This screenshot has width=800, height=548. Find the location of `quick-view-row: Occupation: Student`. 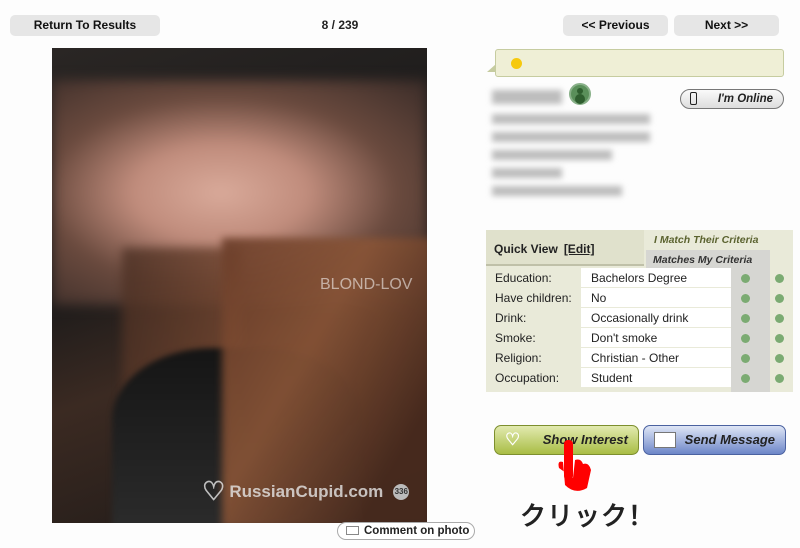

quick-view-row: Occupation: Student is located at coordinates (639, 378).